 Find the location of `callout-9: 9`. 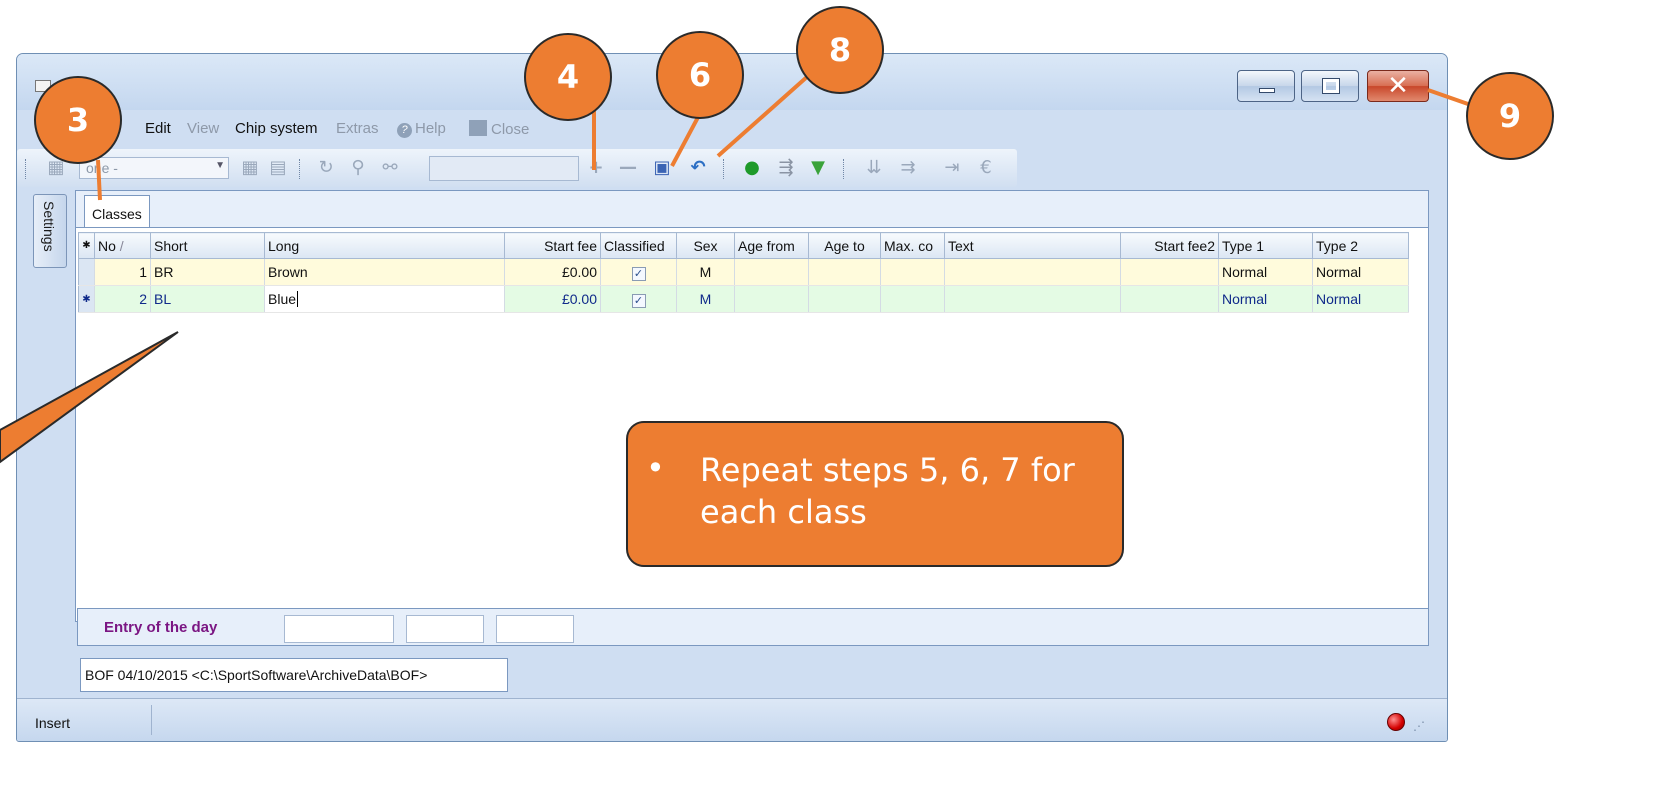

callout-9: 9 is located at coordinates (1510, 116).